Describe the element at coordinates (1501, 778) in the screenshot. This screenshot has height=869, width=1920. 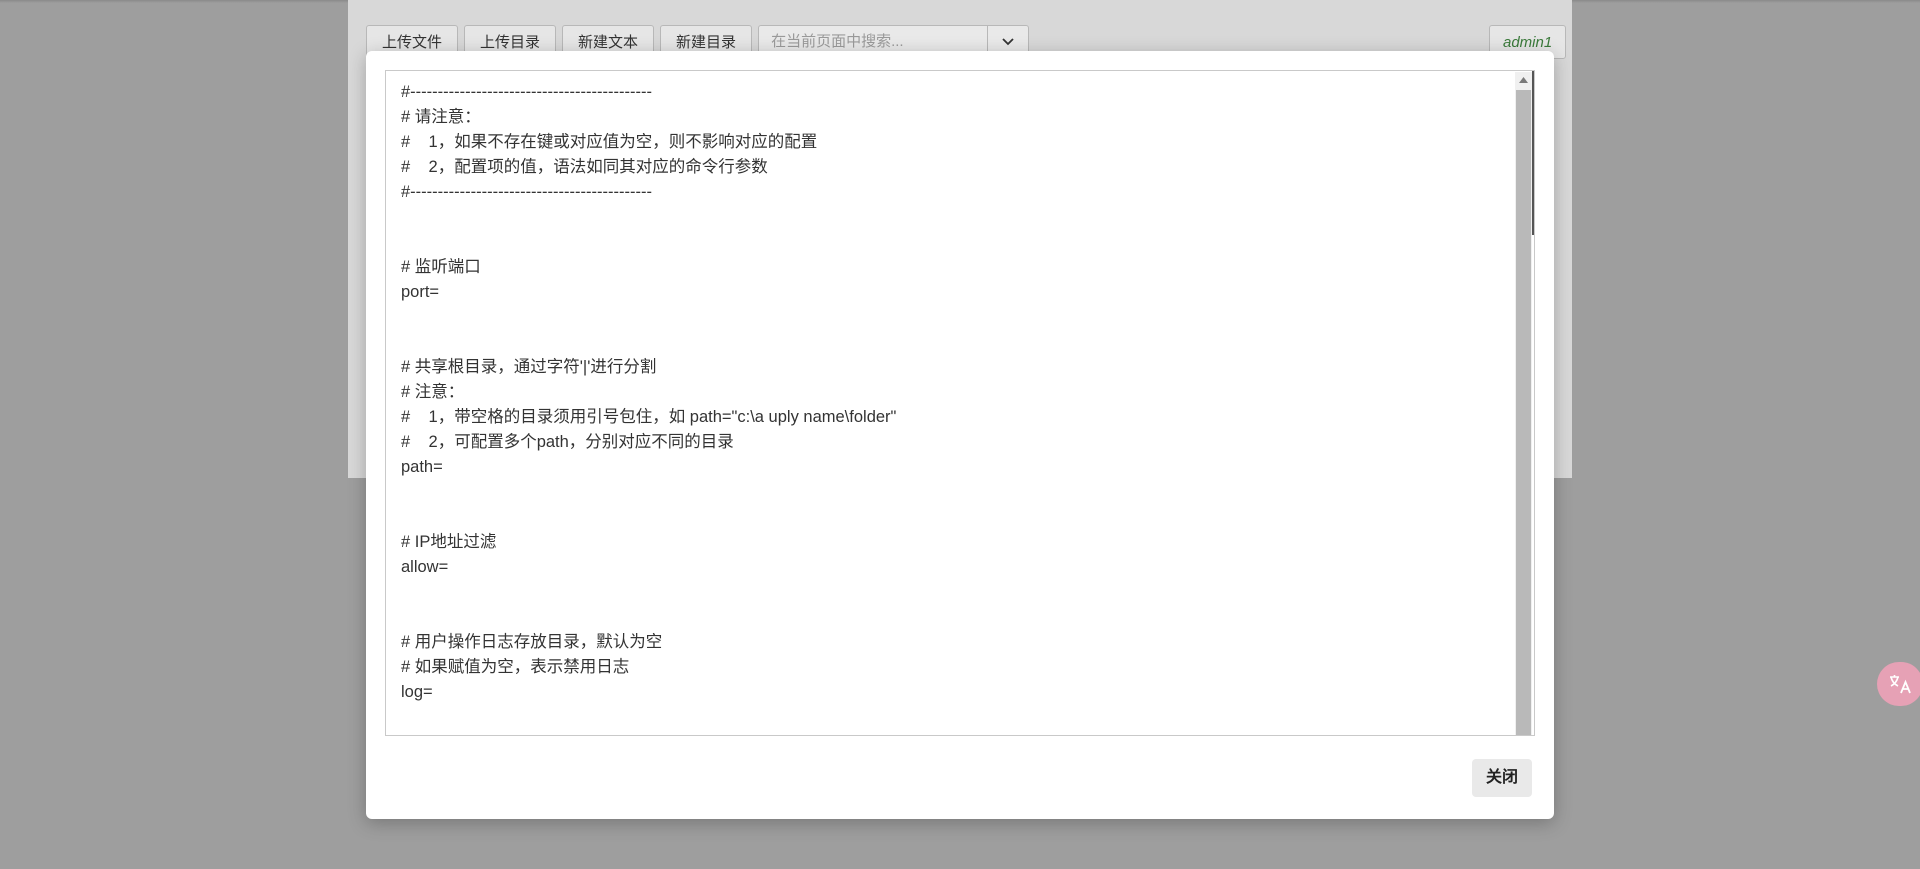
I see `close-button: 关闭` at that location.